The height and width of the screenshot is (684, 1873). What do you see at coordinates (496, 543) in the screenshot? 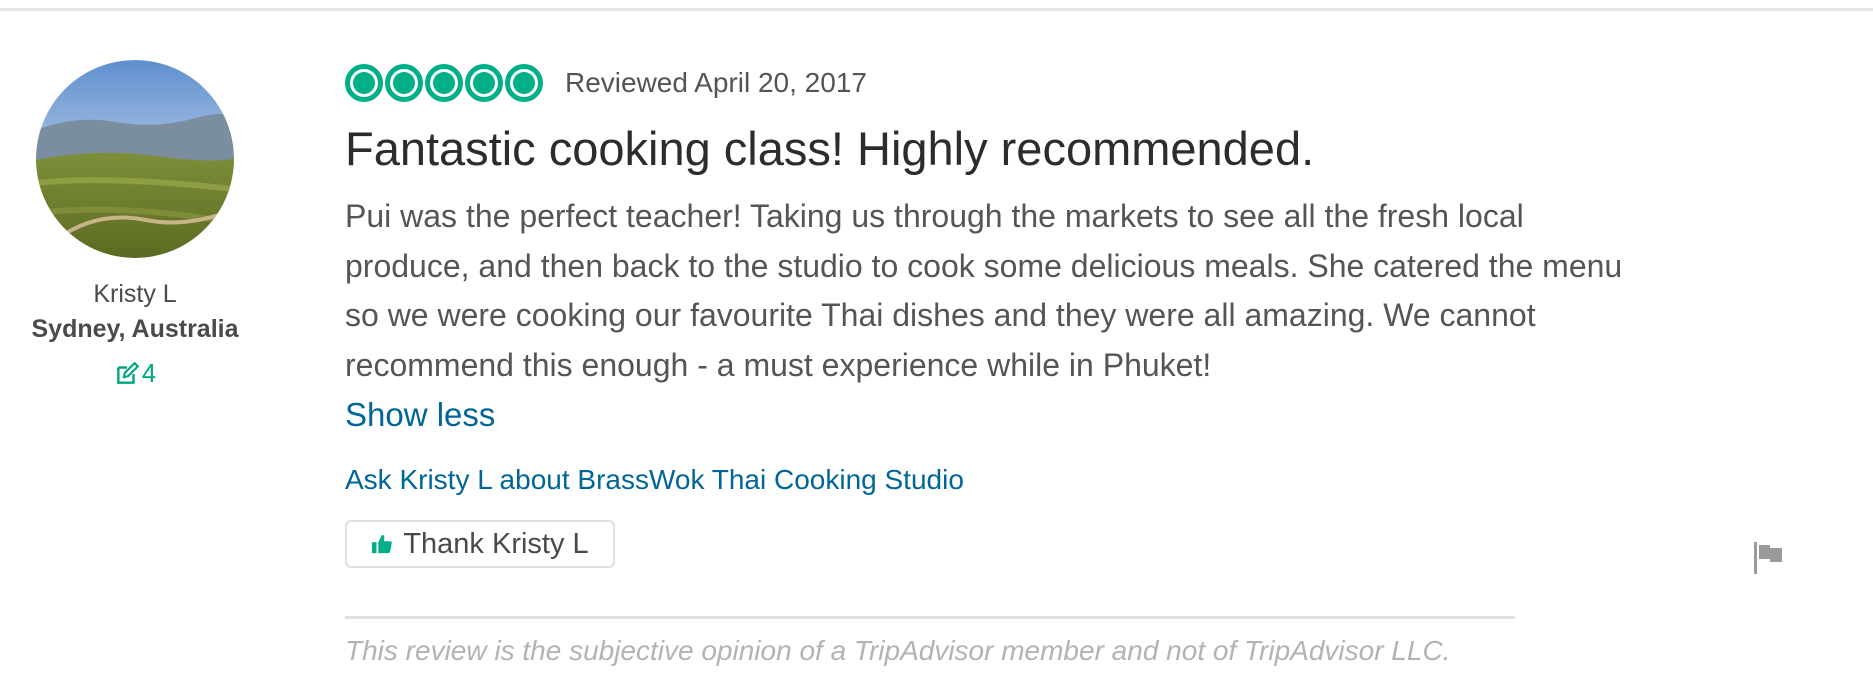
I see `thank-button-label: Thank Kristy L` at bounding box center [496, 543].